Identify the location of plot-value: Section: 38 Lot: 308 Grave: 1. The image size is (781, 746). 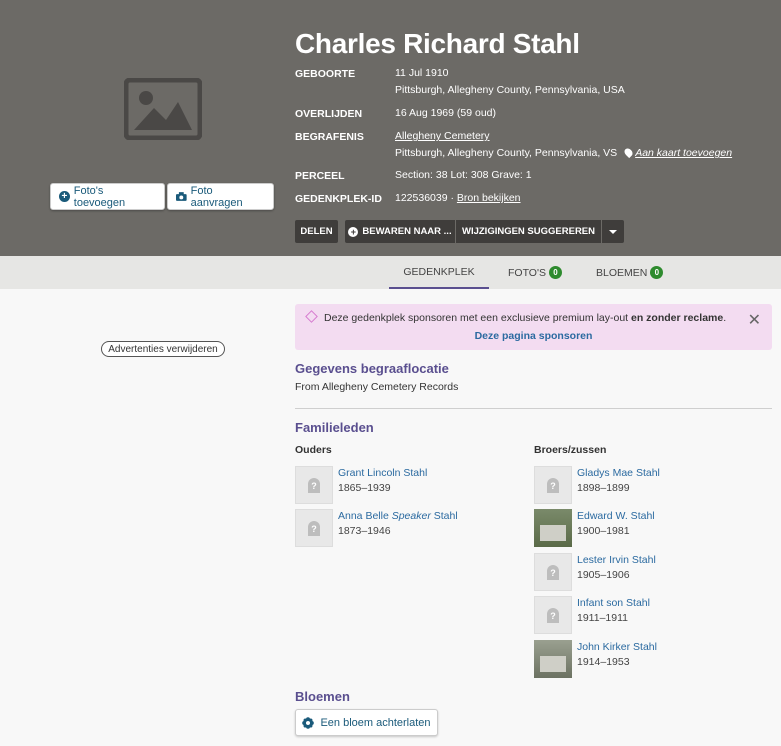
(463, 175).